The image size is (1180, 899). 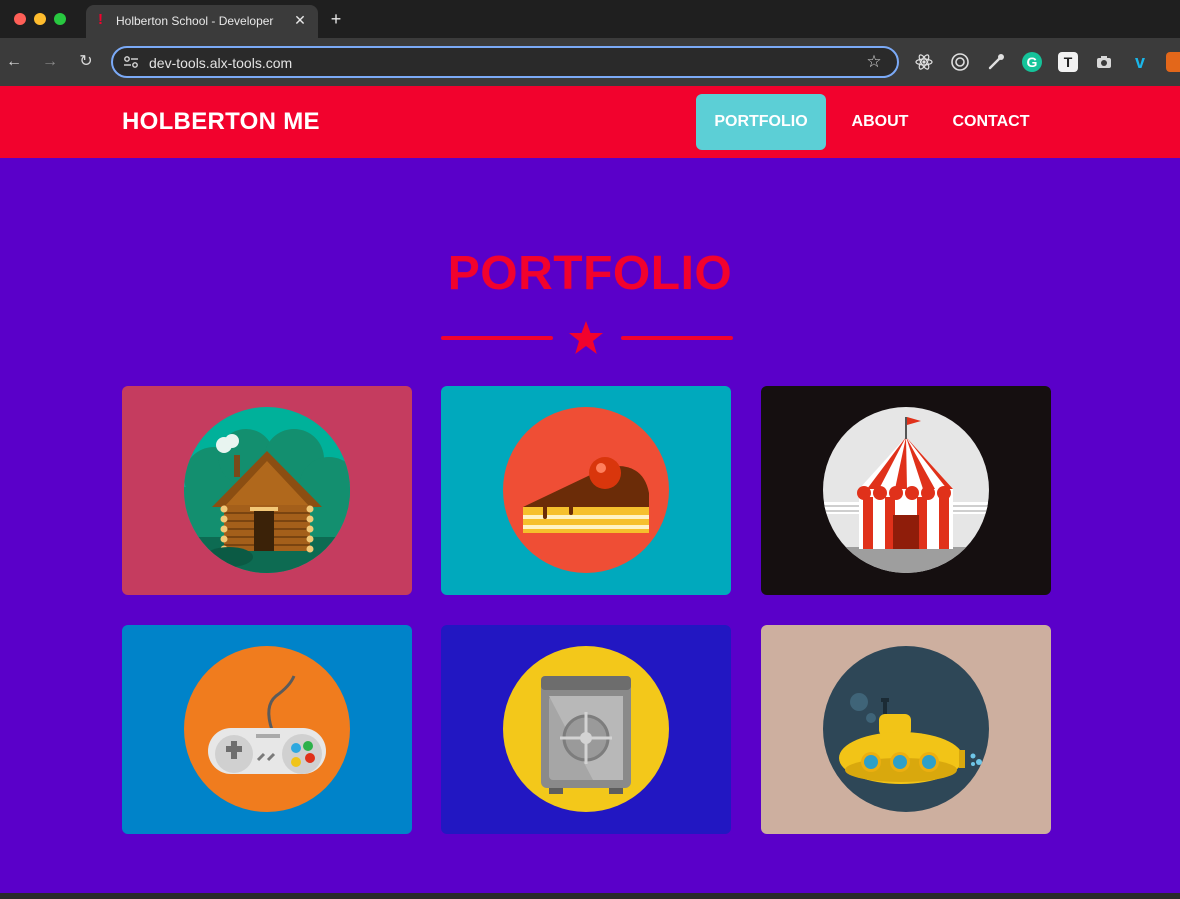 I want to click on browser-toolbar: ← → ↻ dev-tools.alx-tools.com ☆ G T v, so click(x=590, y=62).